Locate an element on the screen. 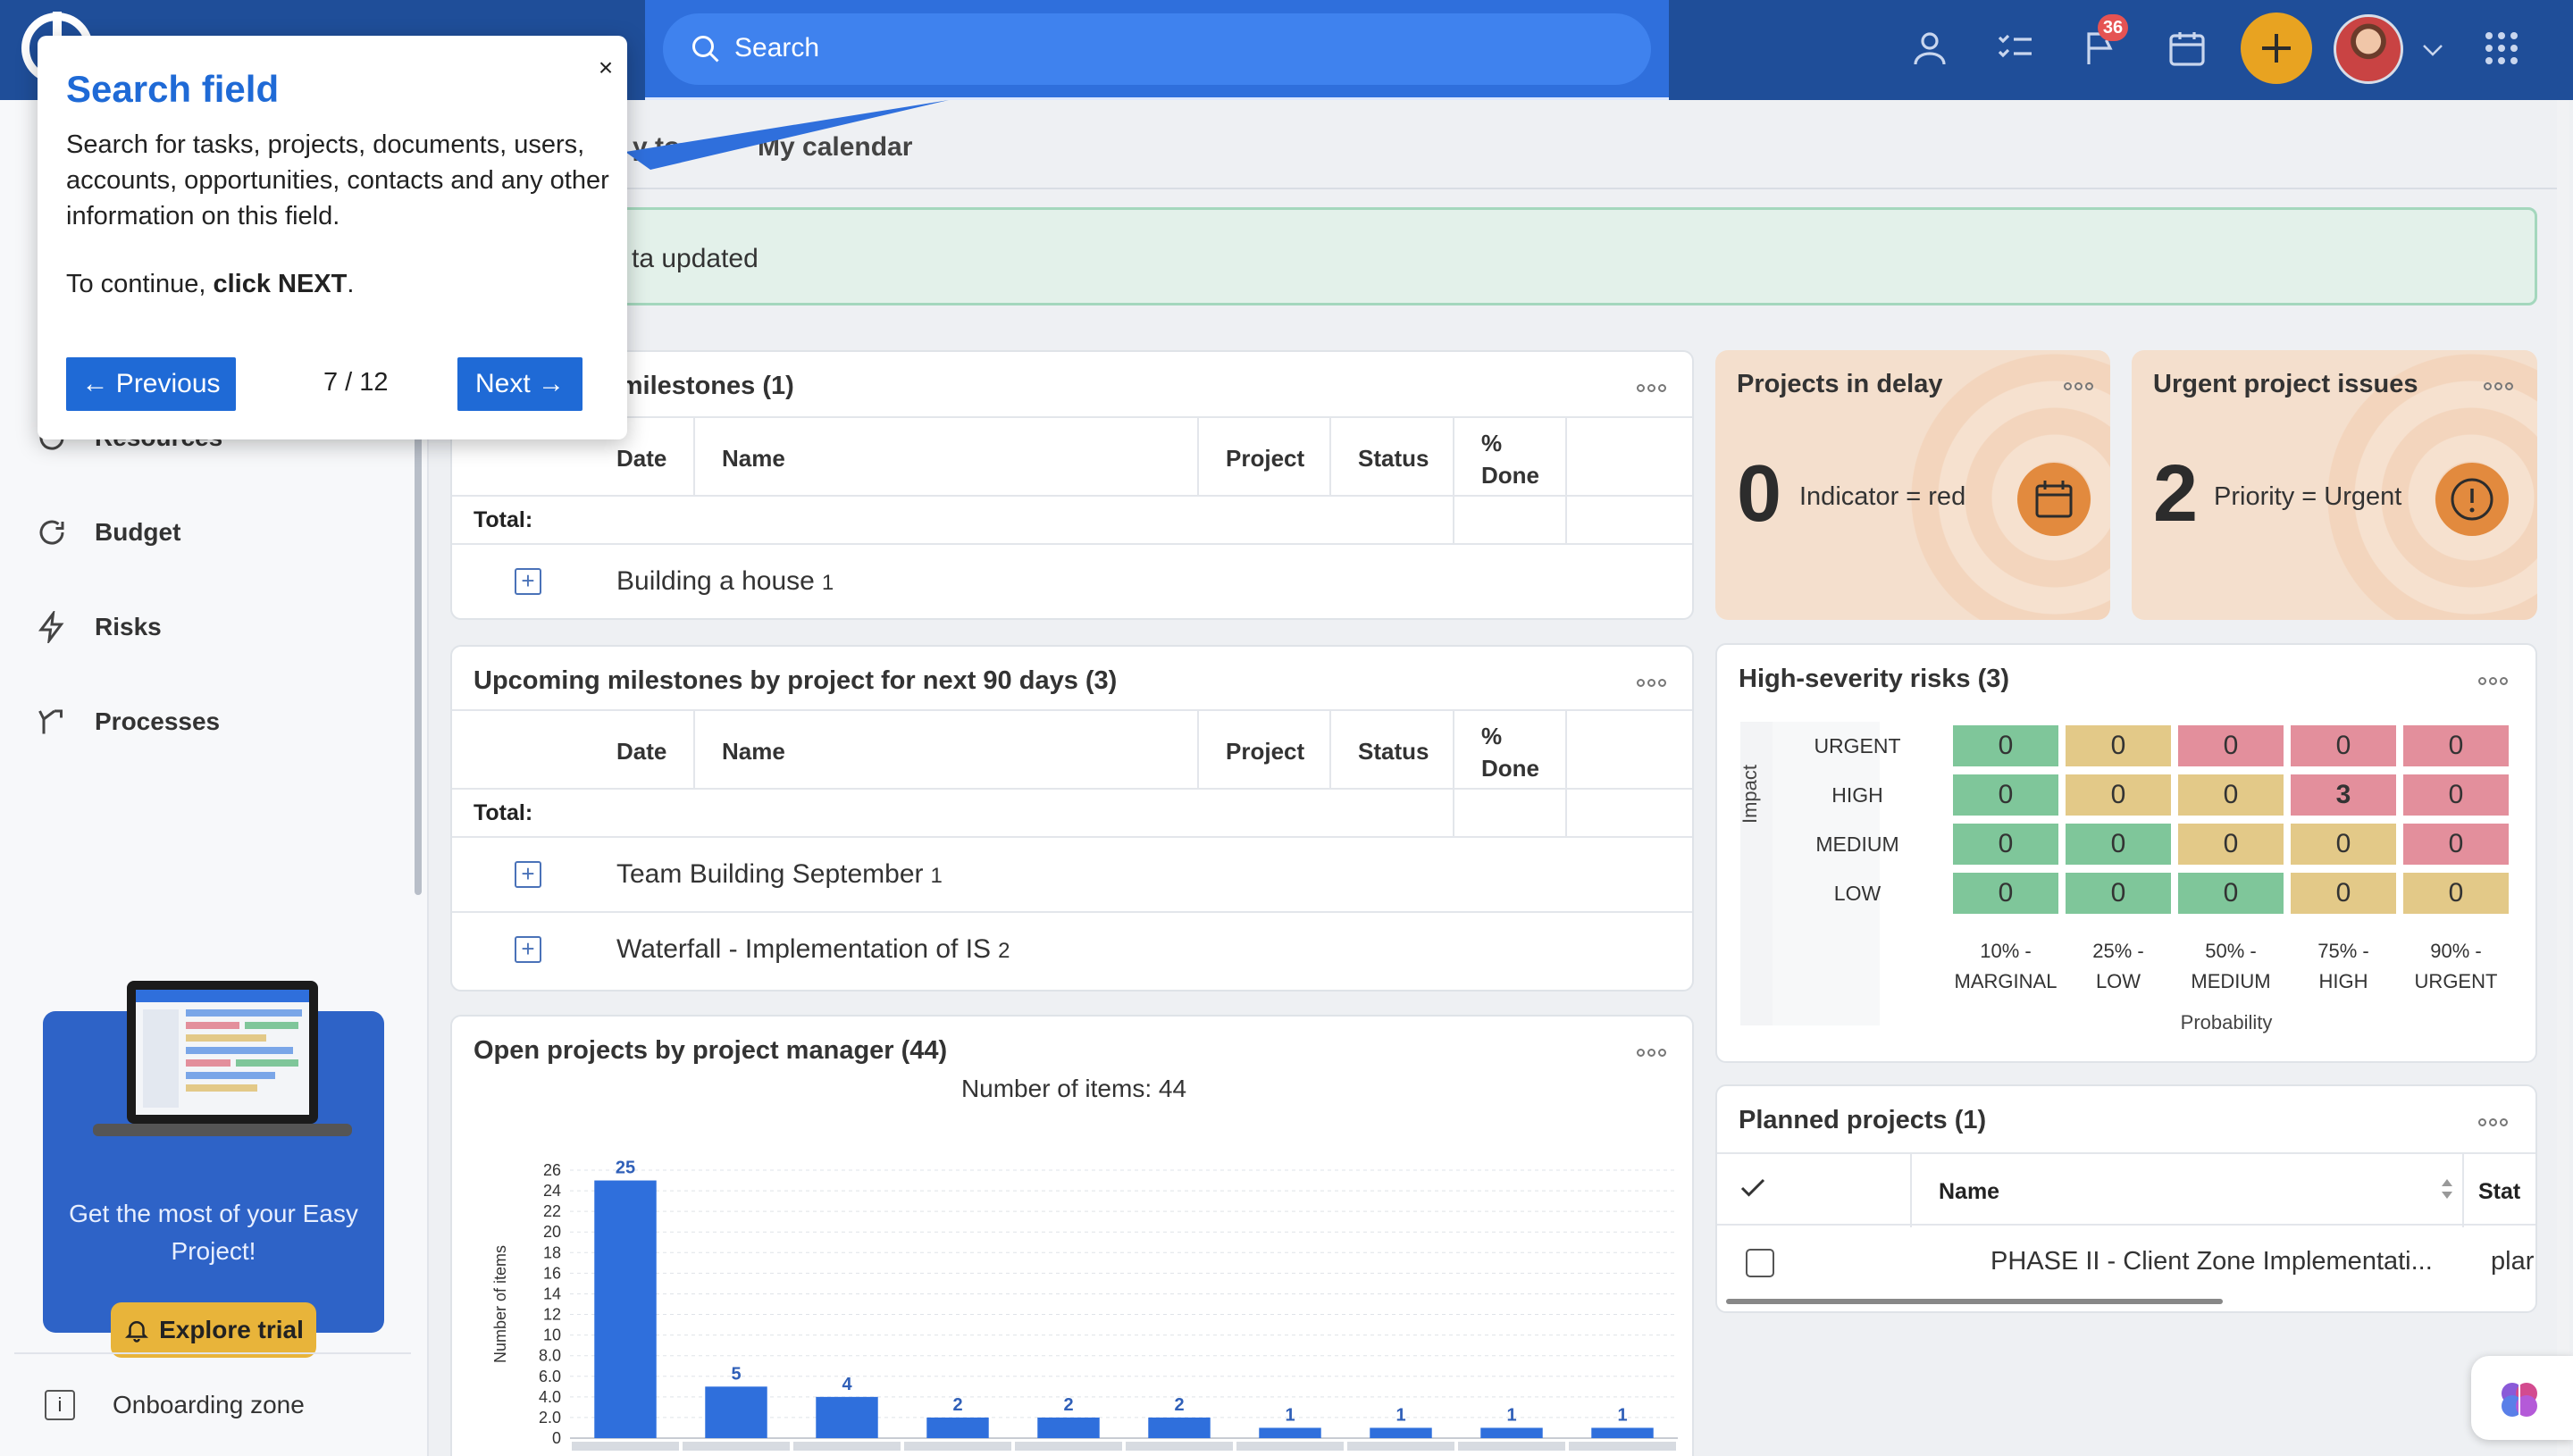 The height and width of the screenshot is (1456, 2573). apps-grid-icon is located at coordinates (2501, 48).